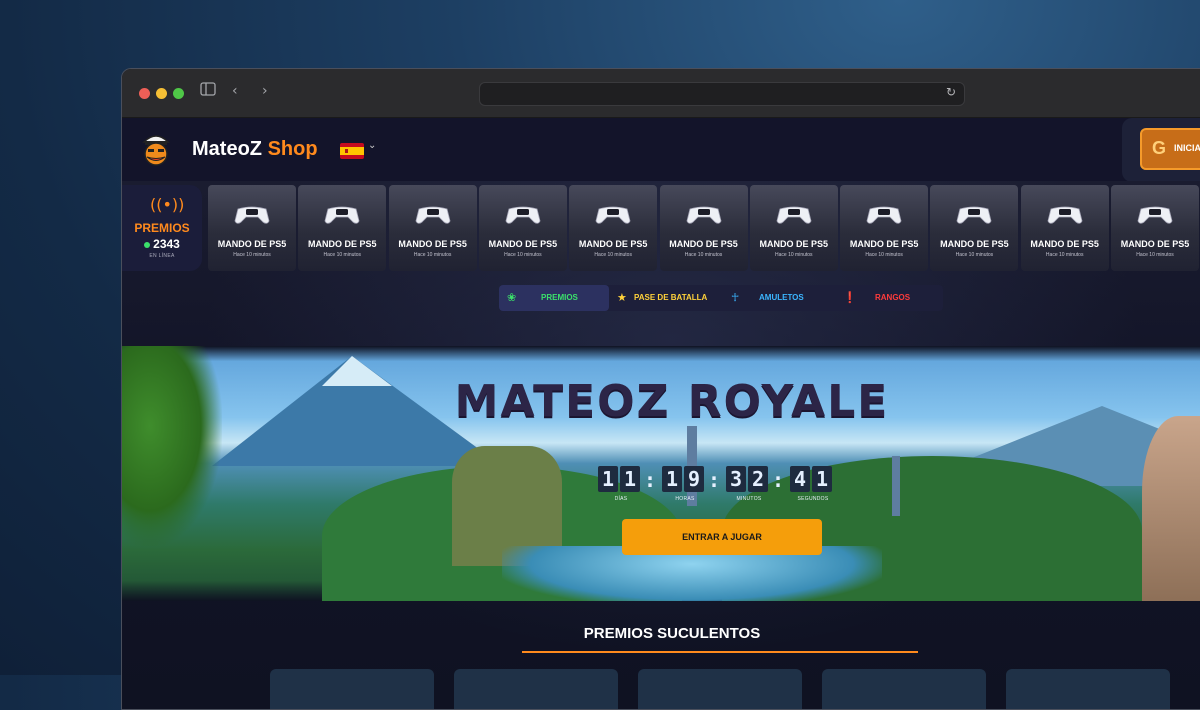 This screenshot has height=710, width=1200. Describe the element at coordinates (736, 479) in the screenshot. I see `countdown-digits: 3` at that location.